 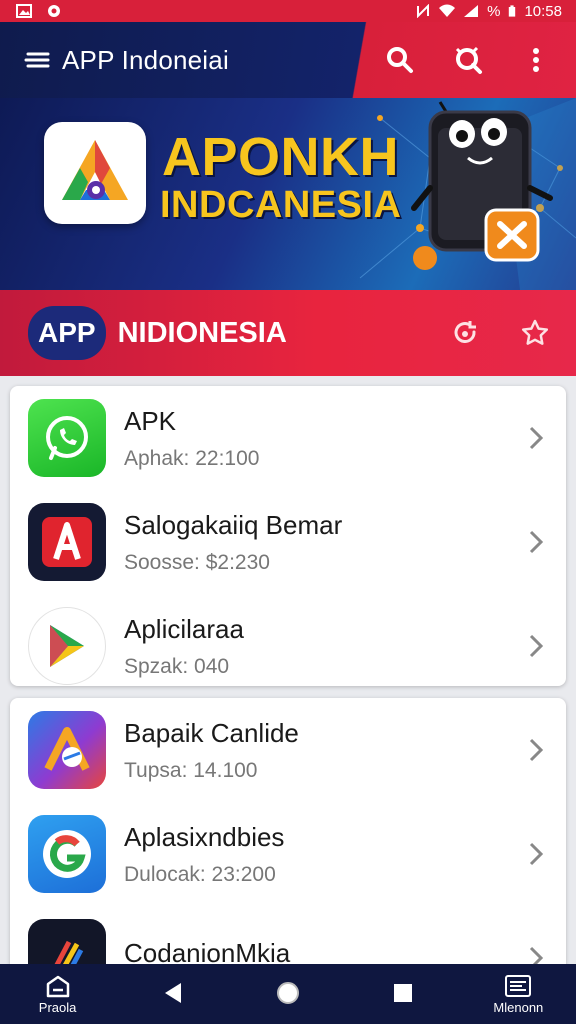 I want to click on nav-back-button, so click(x=173, y=994).